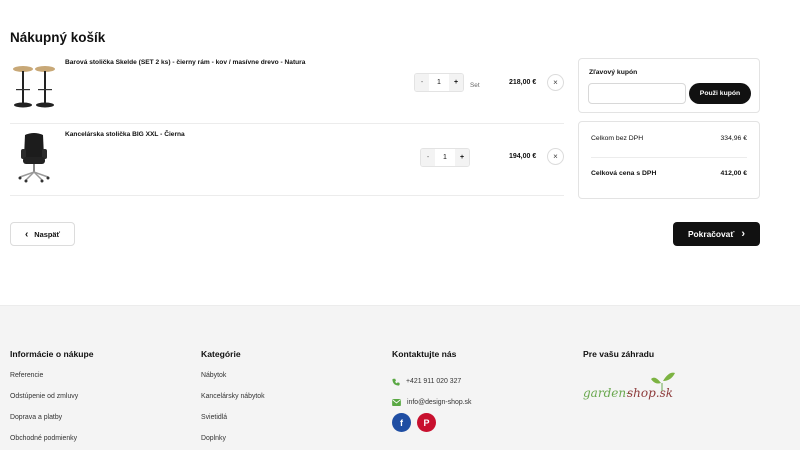 This screenshot has height=450, width=800. I want to click on email-address: info@design-shop.sk, so click(439, 402).